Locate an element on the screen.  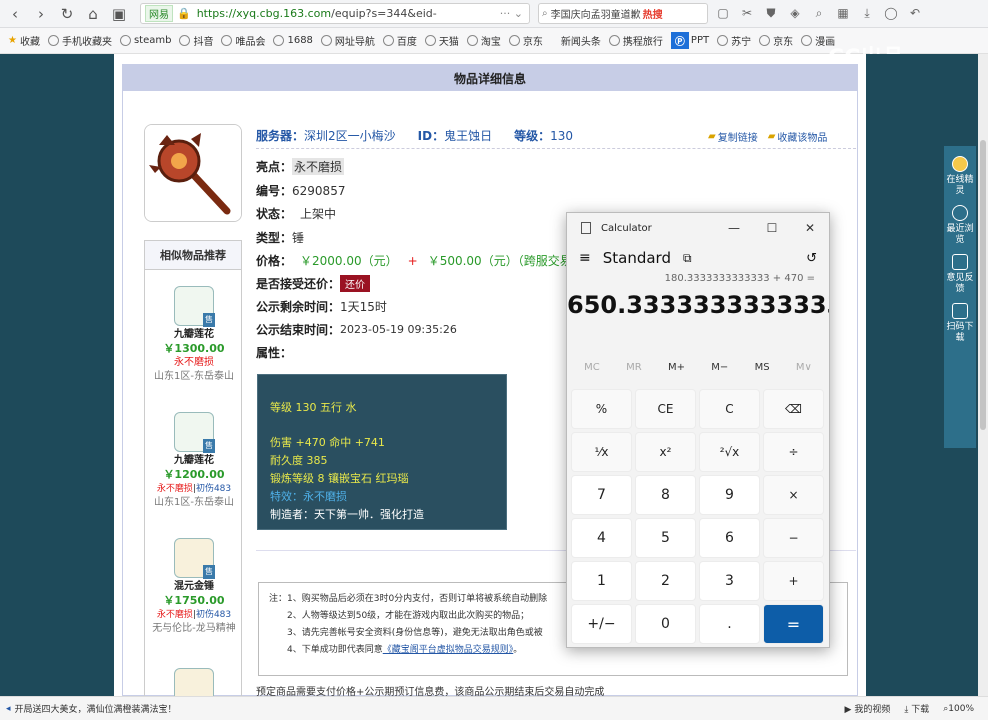
scroll-thumb is located at coordinates (983, 285).